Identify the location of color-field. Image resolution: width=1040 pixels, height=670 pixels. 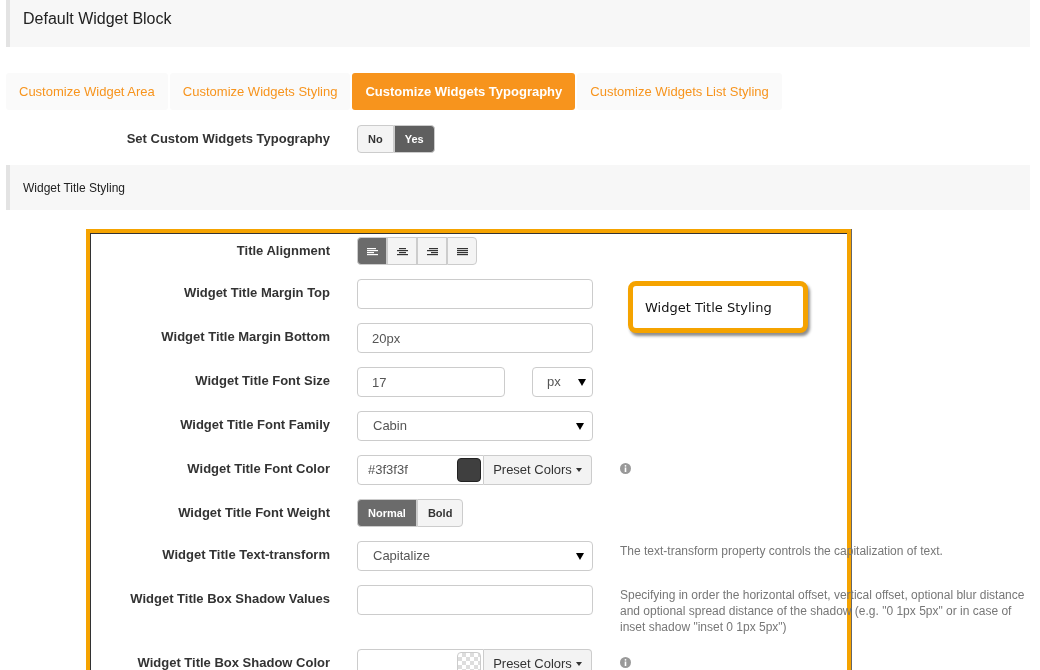
(420, 659).